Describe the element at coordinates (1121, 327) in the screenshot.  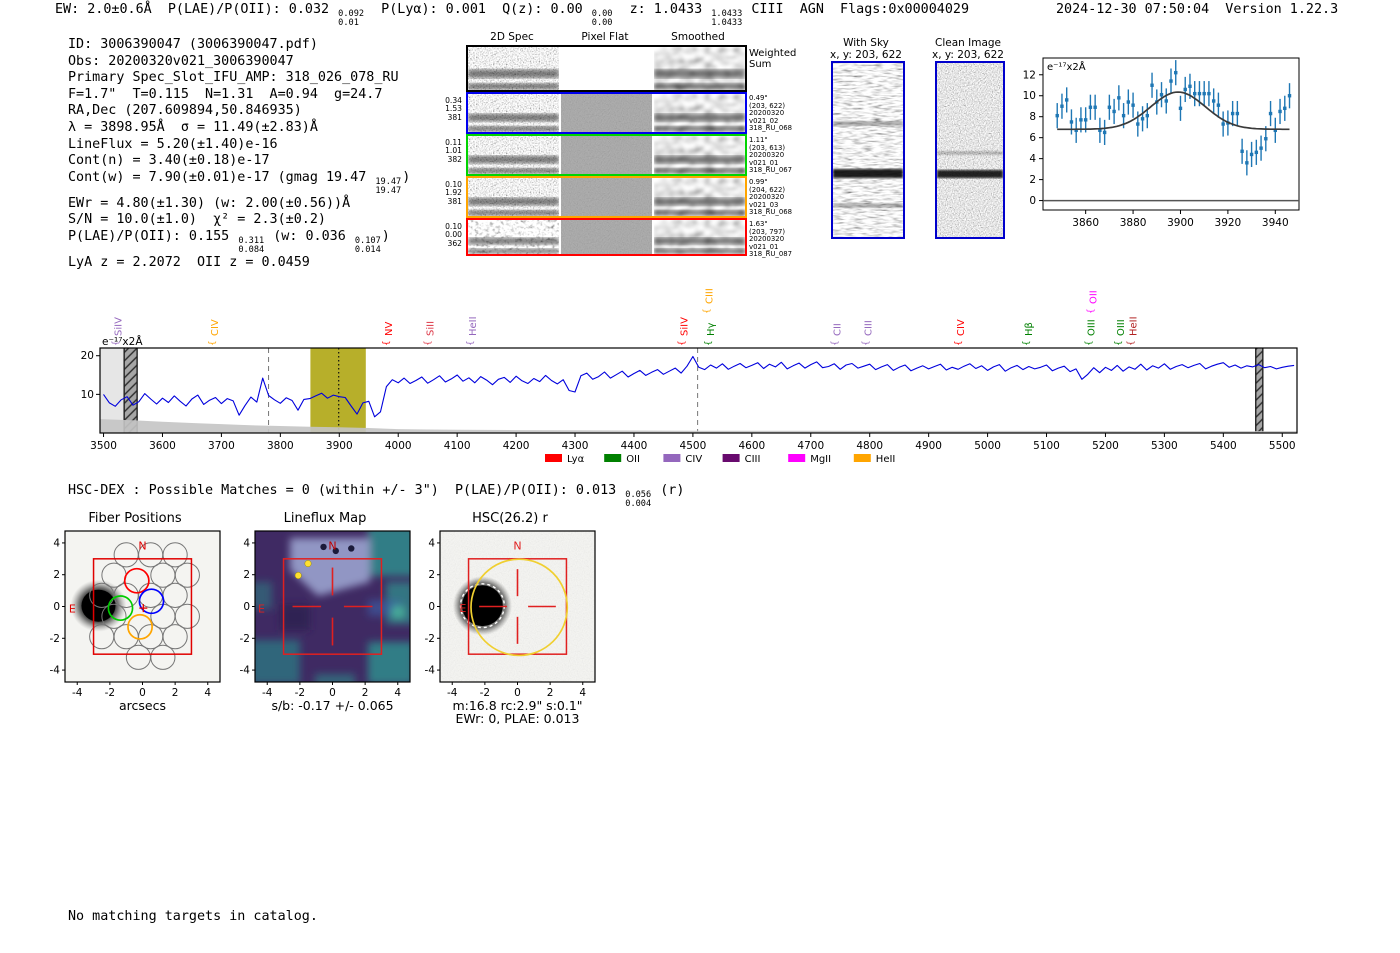
I see `svg-text: OIII` at that location.